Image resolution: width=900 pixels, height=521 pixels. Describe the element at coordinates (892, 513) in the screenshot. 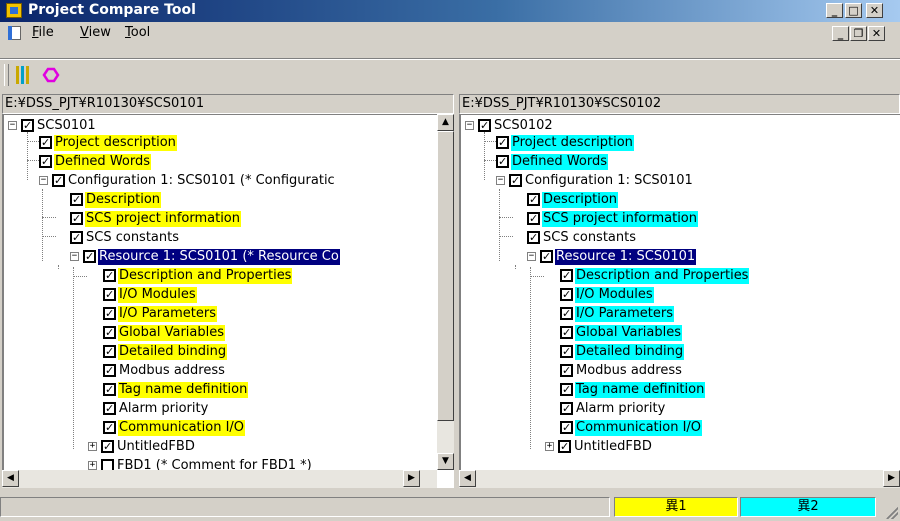

I see `resize-grip` at that location.